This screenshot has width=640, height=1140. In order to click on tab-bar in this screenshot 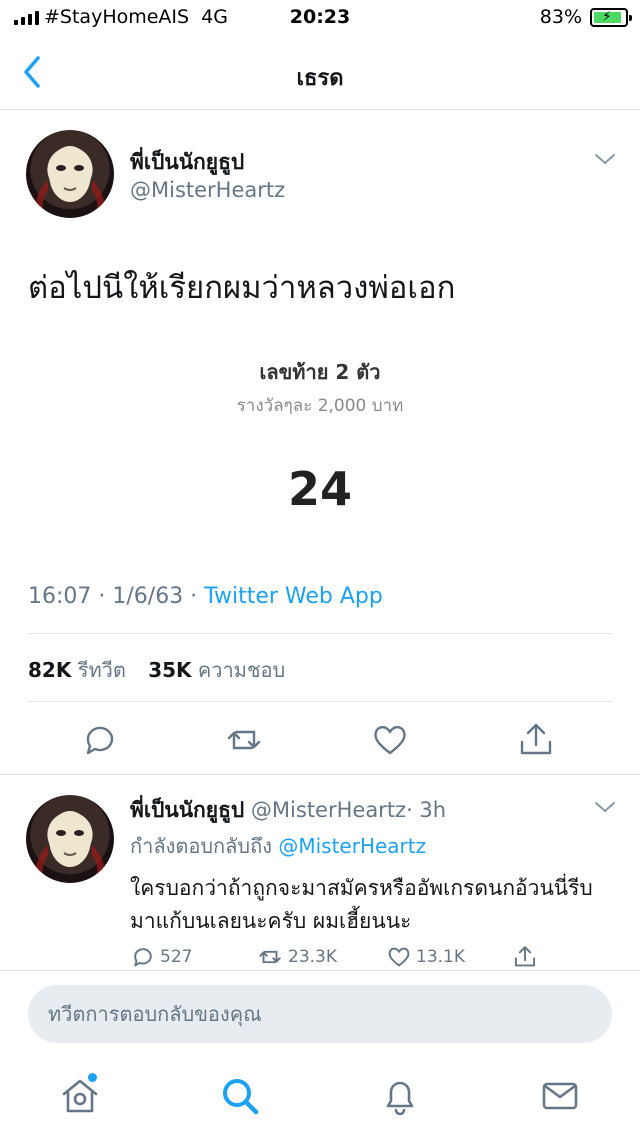, I will do `click(320, 1100)`.